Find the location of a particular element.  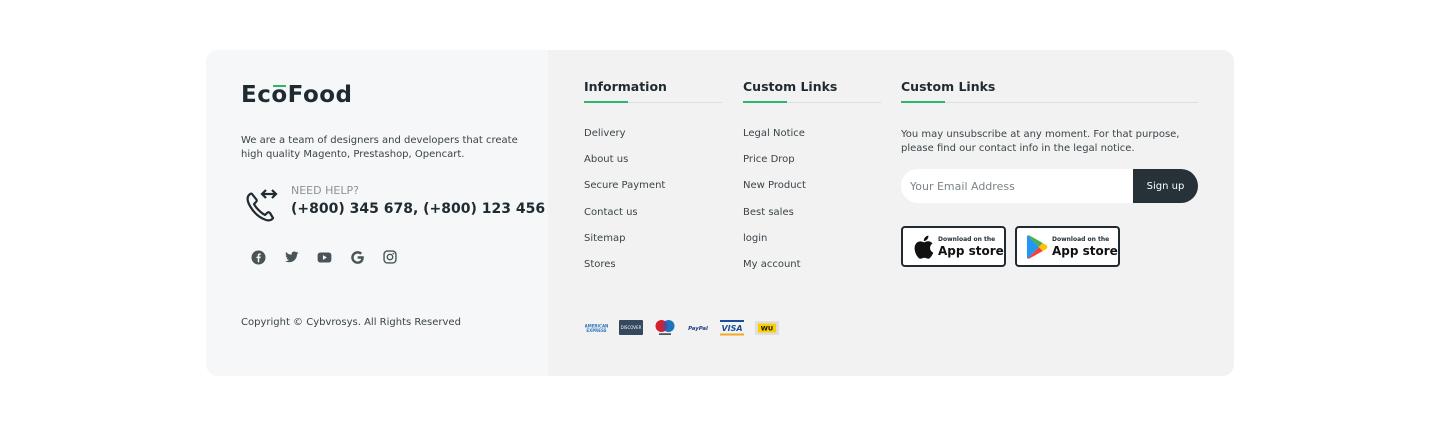

app-store-badge-apple: Download on the App store is located at coordinates (953, 246).